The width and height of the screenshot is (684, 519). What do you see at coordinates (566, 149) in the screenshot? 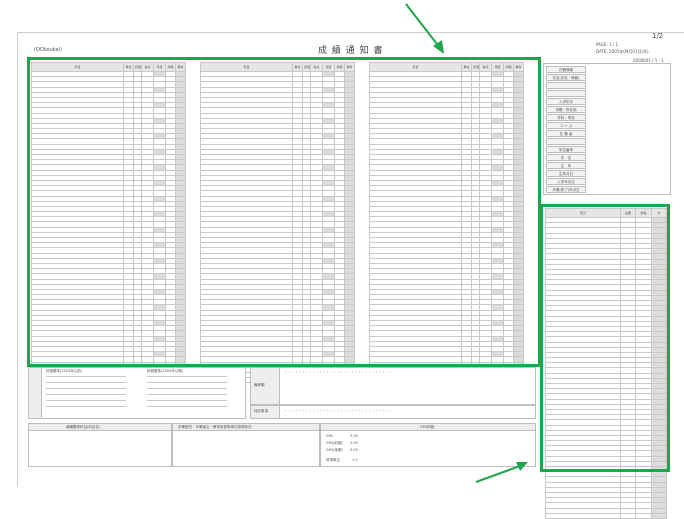
I see `student-info-label: 学生番号` at bounding box center [566, 149].